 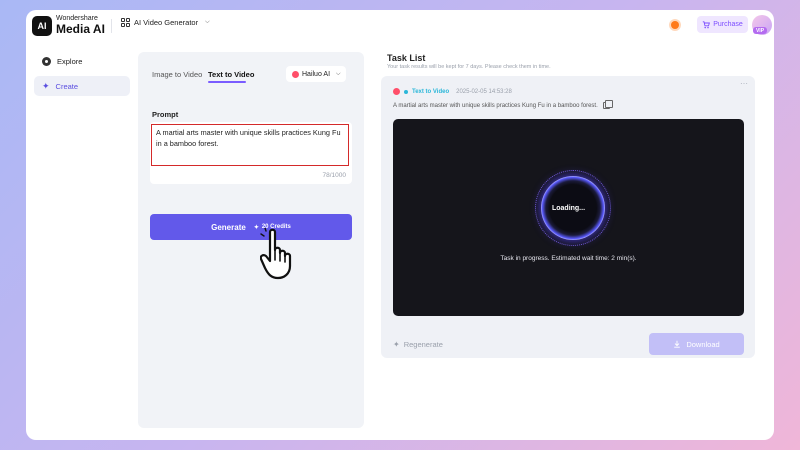 What do you see at coordinates (256, 227) in the screenshot?
I see `credits-sparkle-icon: ✦` at bounding box center [256, 227].